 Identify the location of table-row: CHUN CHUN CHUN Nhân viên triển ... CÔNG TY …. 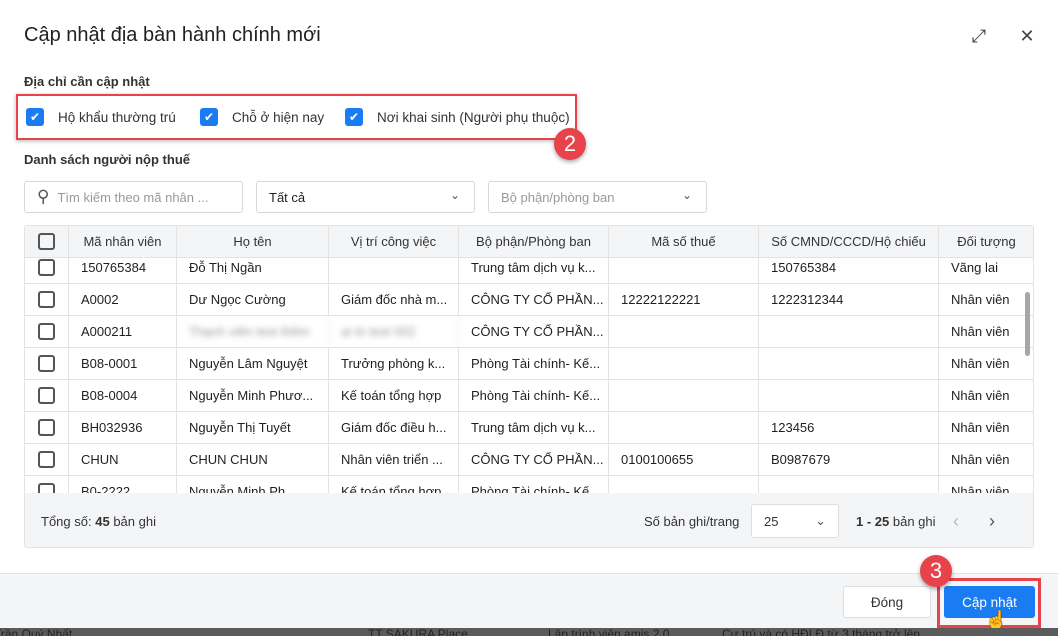
(529, 460).